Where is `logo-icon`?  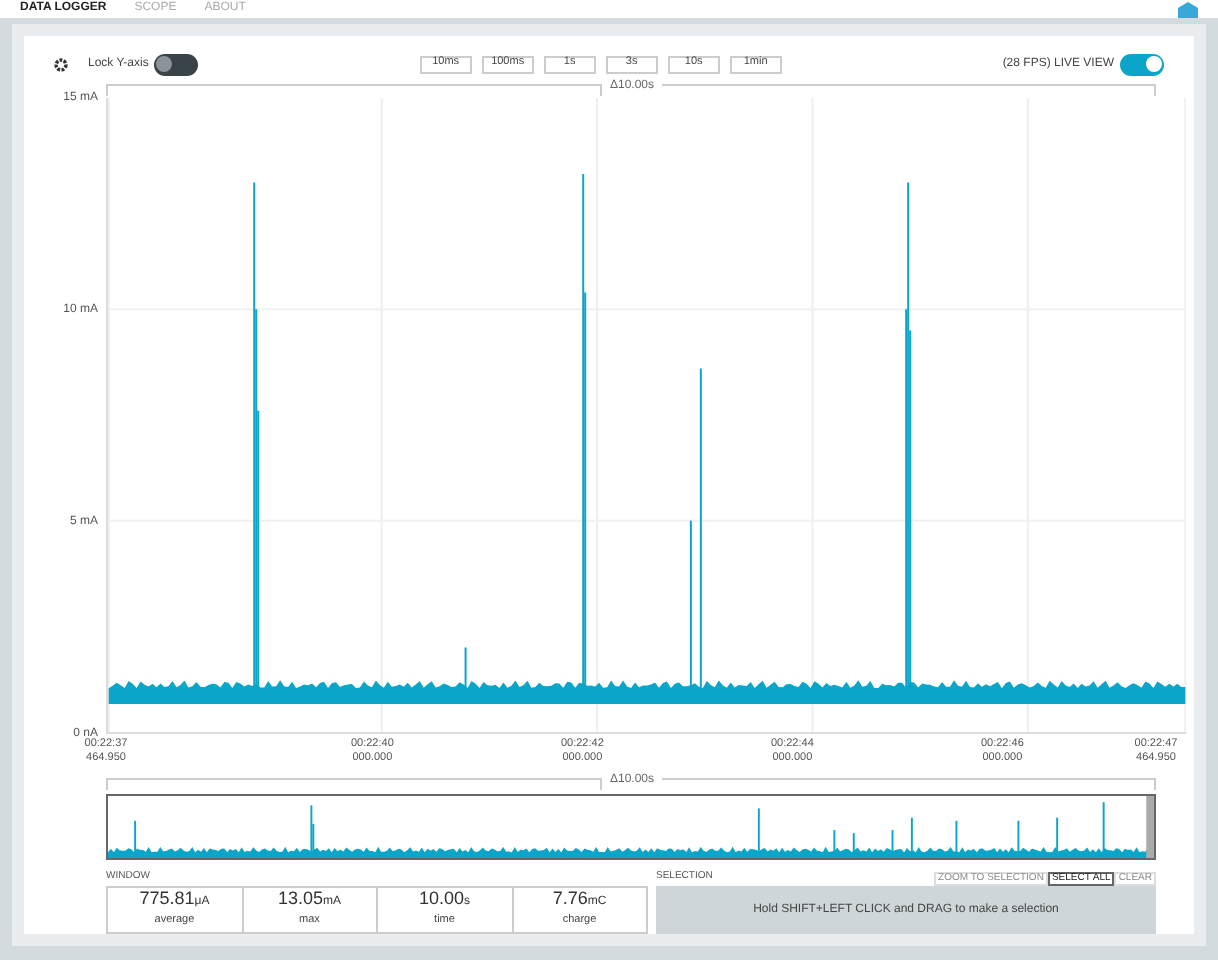
logo-icon is located at coordinates (1188, 9).